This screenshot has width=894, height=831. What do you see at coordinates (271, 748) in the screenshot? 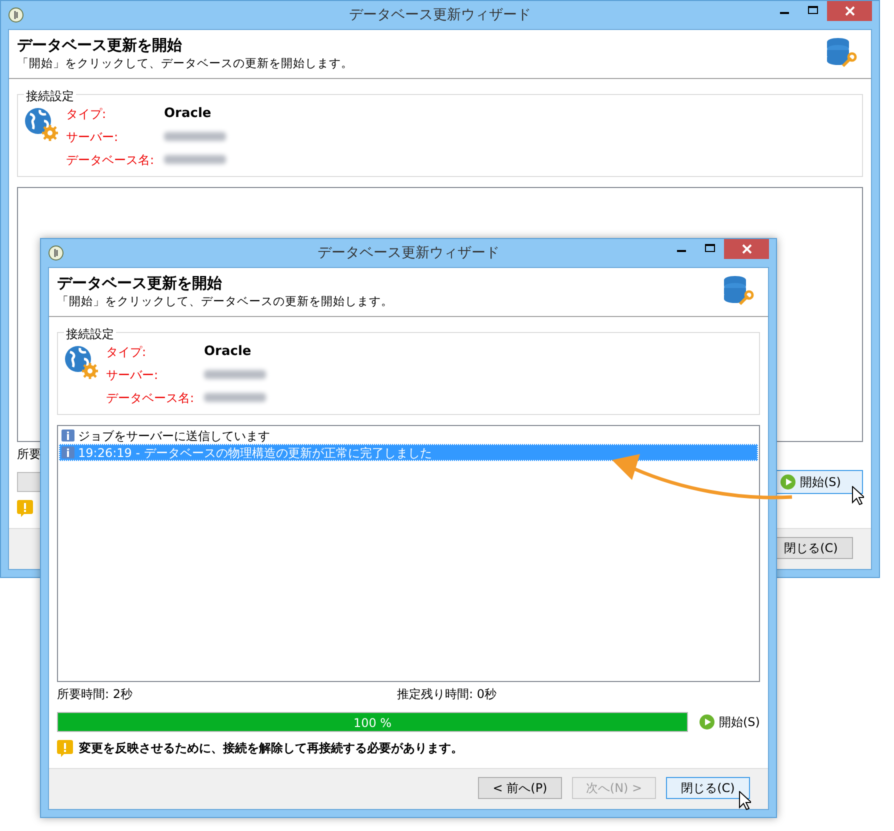
I see `warning-message: 変更を反映させるために、接続を解除して再接続する必要があります。` at bounding box center [271, 748].